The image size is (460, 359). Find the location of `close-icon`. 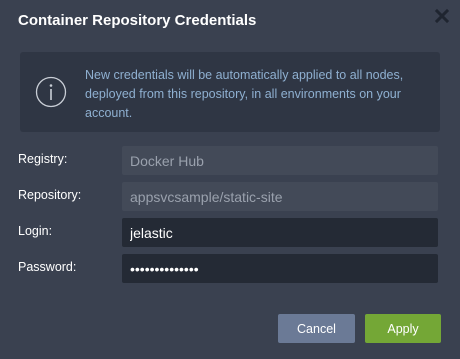

close-icon is located at coordinates (442, 16).